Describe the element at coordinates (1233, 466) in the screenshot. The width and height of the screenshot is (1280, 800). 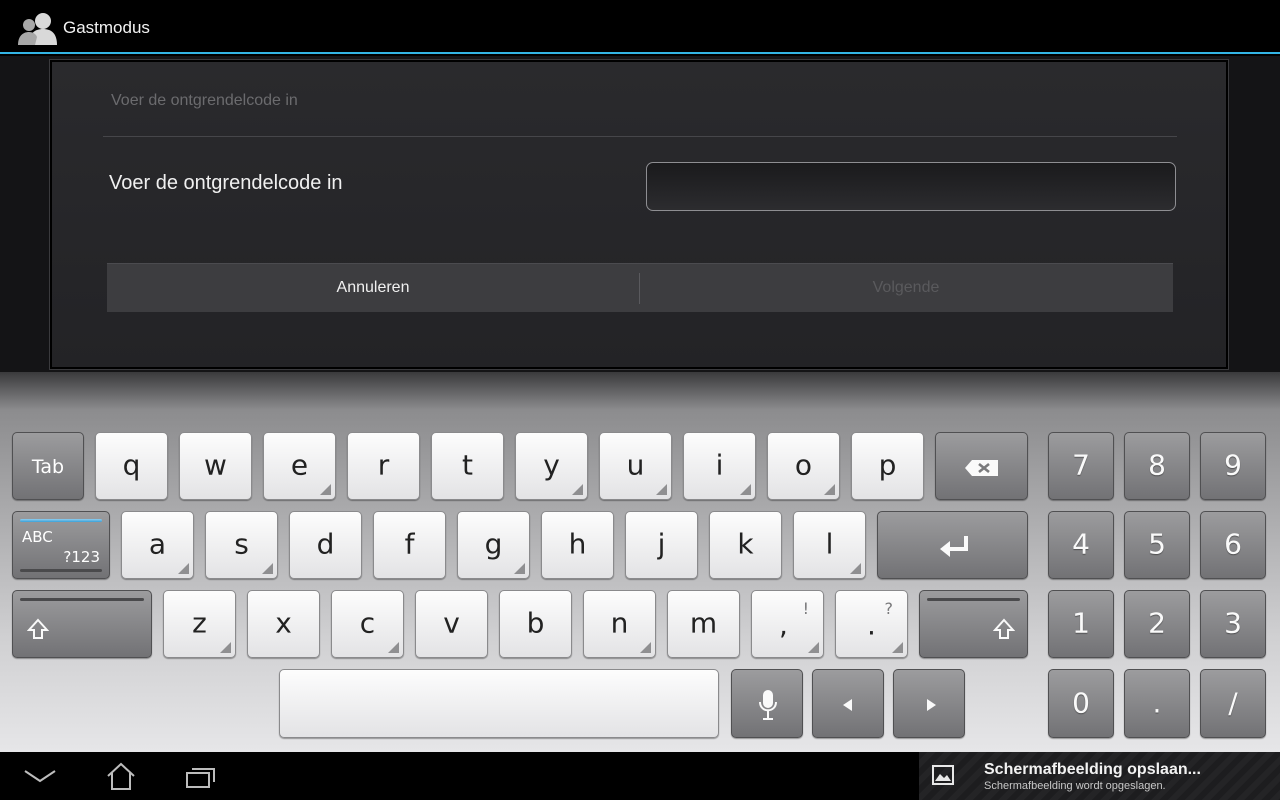
I see `numpad-key-9: 9` at that location.